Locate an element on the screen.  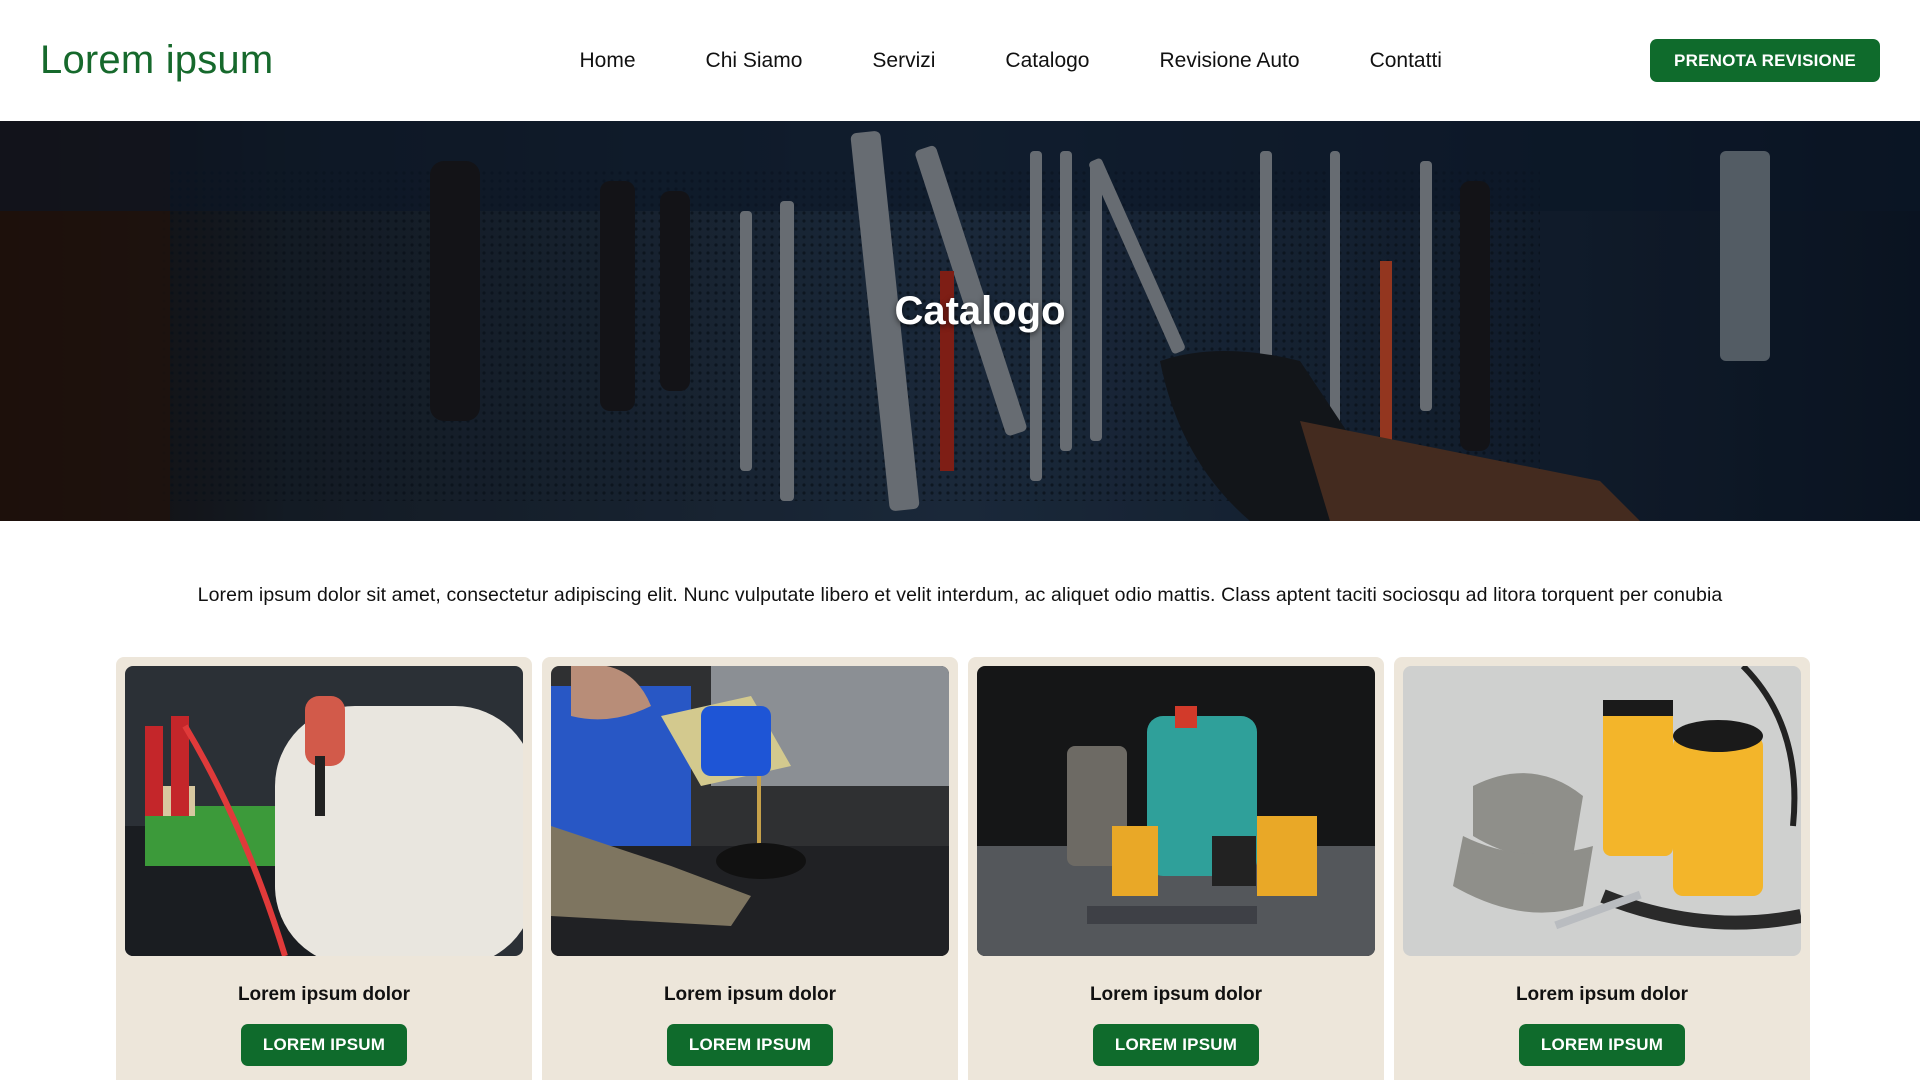
card-image-brake-pads is located at coordinates (1602, 811).